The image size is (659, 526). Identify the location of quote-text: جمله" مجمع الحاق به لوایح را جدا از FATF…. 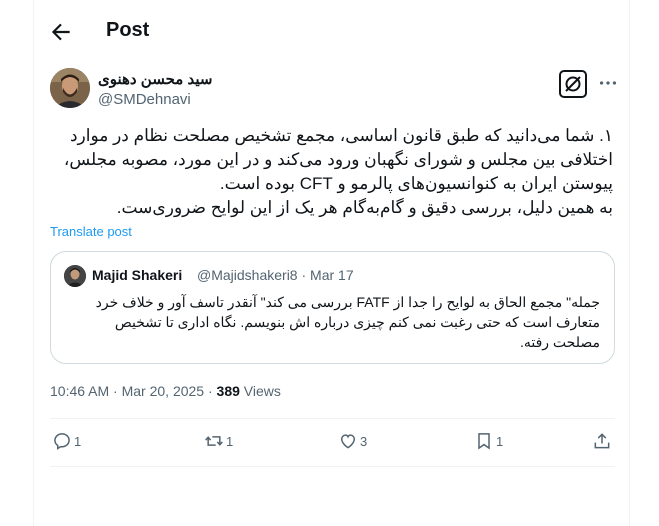
(331, 322).